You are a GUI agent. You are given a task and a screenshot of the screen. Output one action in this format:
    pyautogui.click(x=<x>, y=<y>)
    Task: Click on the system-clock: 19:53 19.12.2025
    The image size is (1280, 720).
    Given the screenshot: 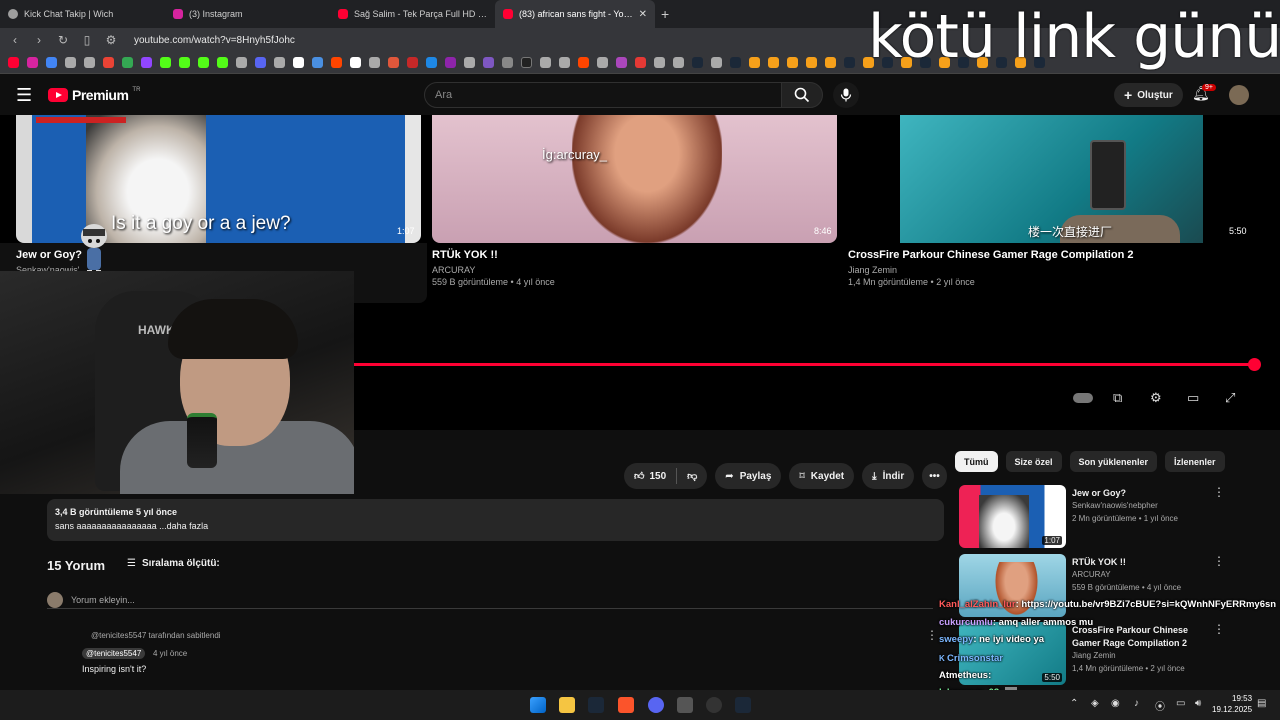 What is the action you would take?
    pyautogui.click(x=1232, y=704)
    